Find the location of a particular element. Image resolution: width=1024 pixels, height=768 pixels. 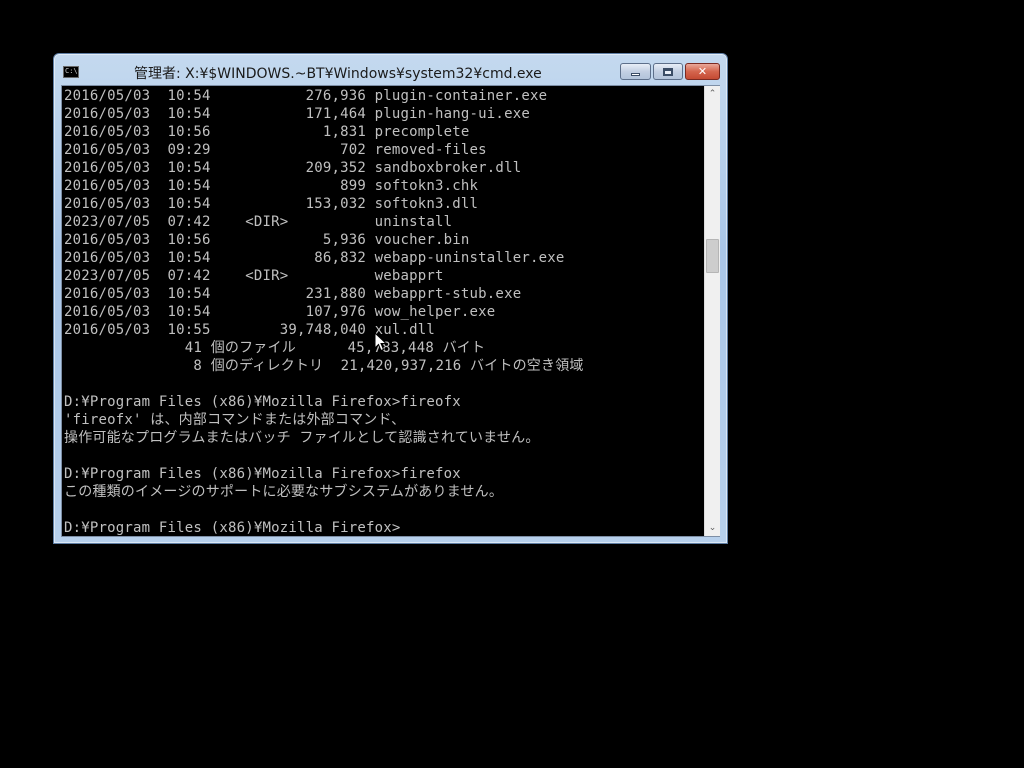

console-line: 2023/07/05 07:42 <DIR> webapprt is located at coordinates (254, 276).